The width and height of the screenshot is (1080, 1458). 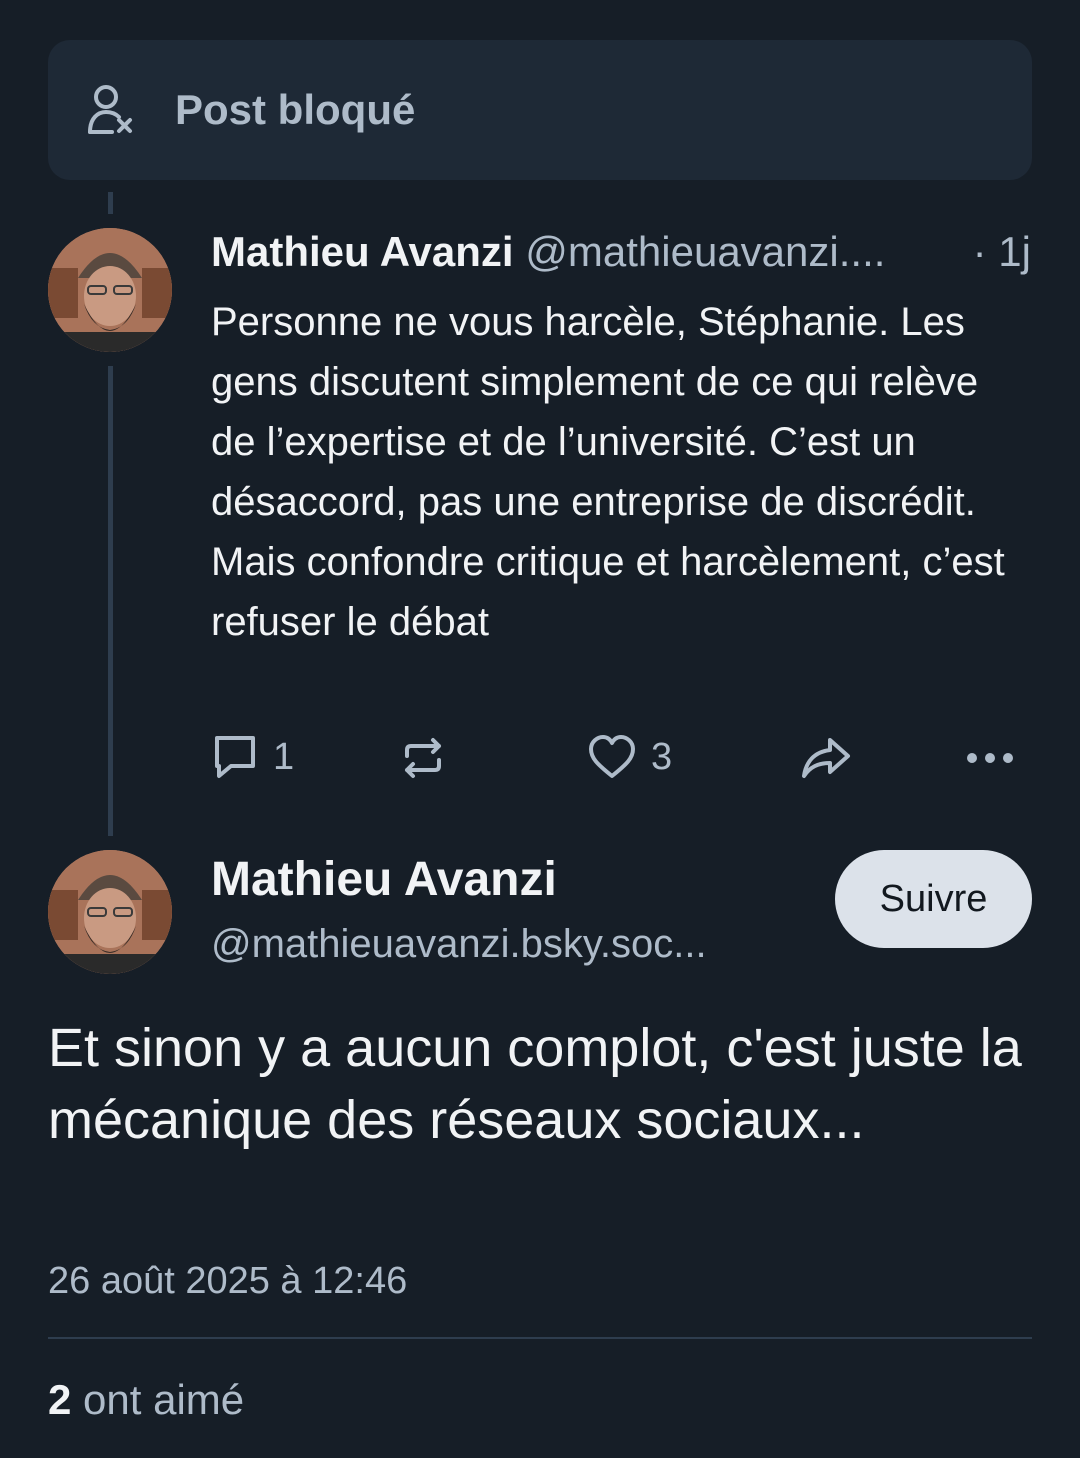 What do you see at coordinates (110, 203) in the screenshot?
I see `thread-line-top` at bounding box center [110, 203].